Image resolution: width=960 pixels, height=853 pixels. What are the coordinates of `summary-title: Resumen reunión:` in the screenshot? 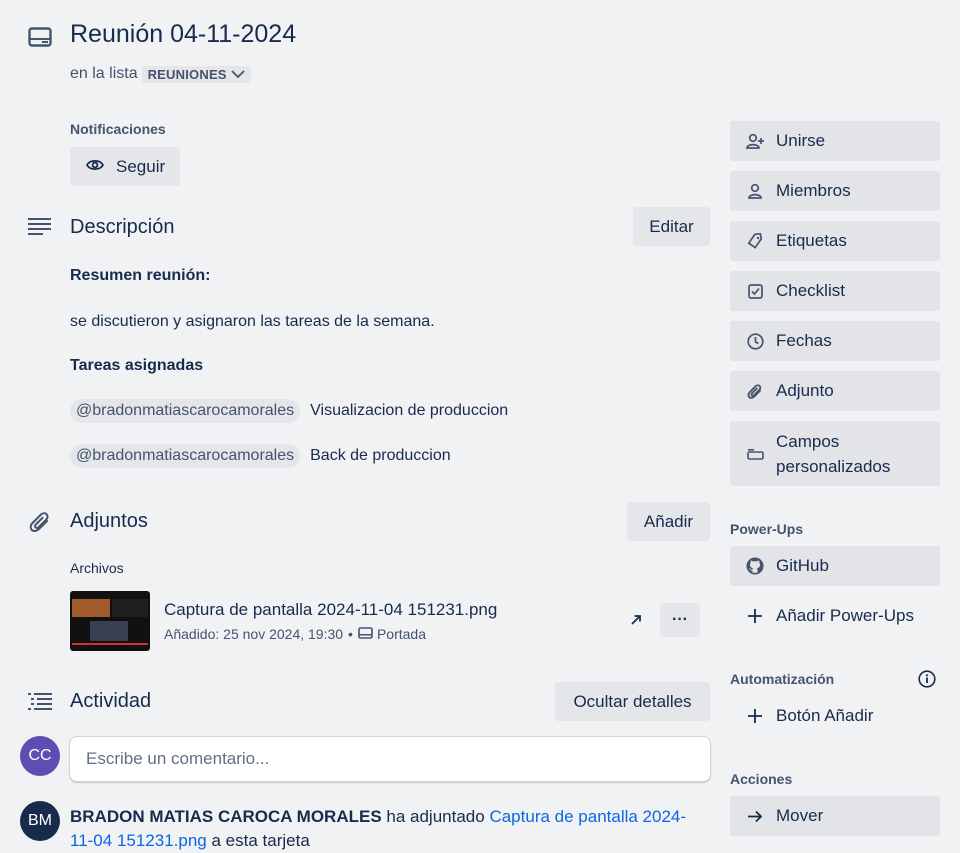 It's located at (140, 275).